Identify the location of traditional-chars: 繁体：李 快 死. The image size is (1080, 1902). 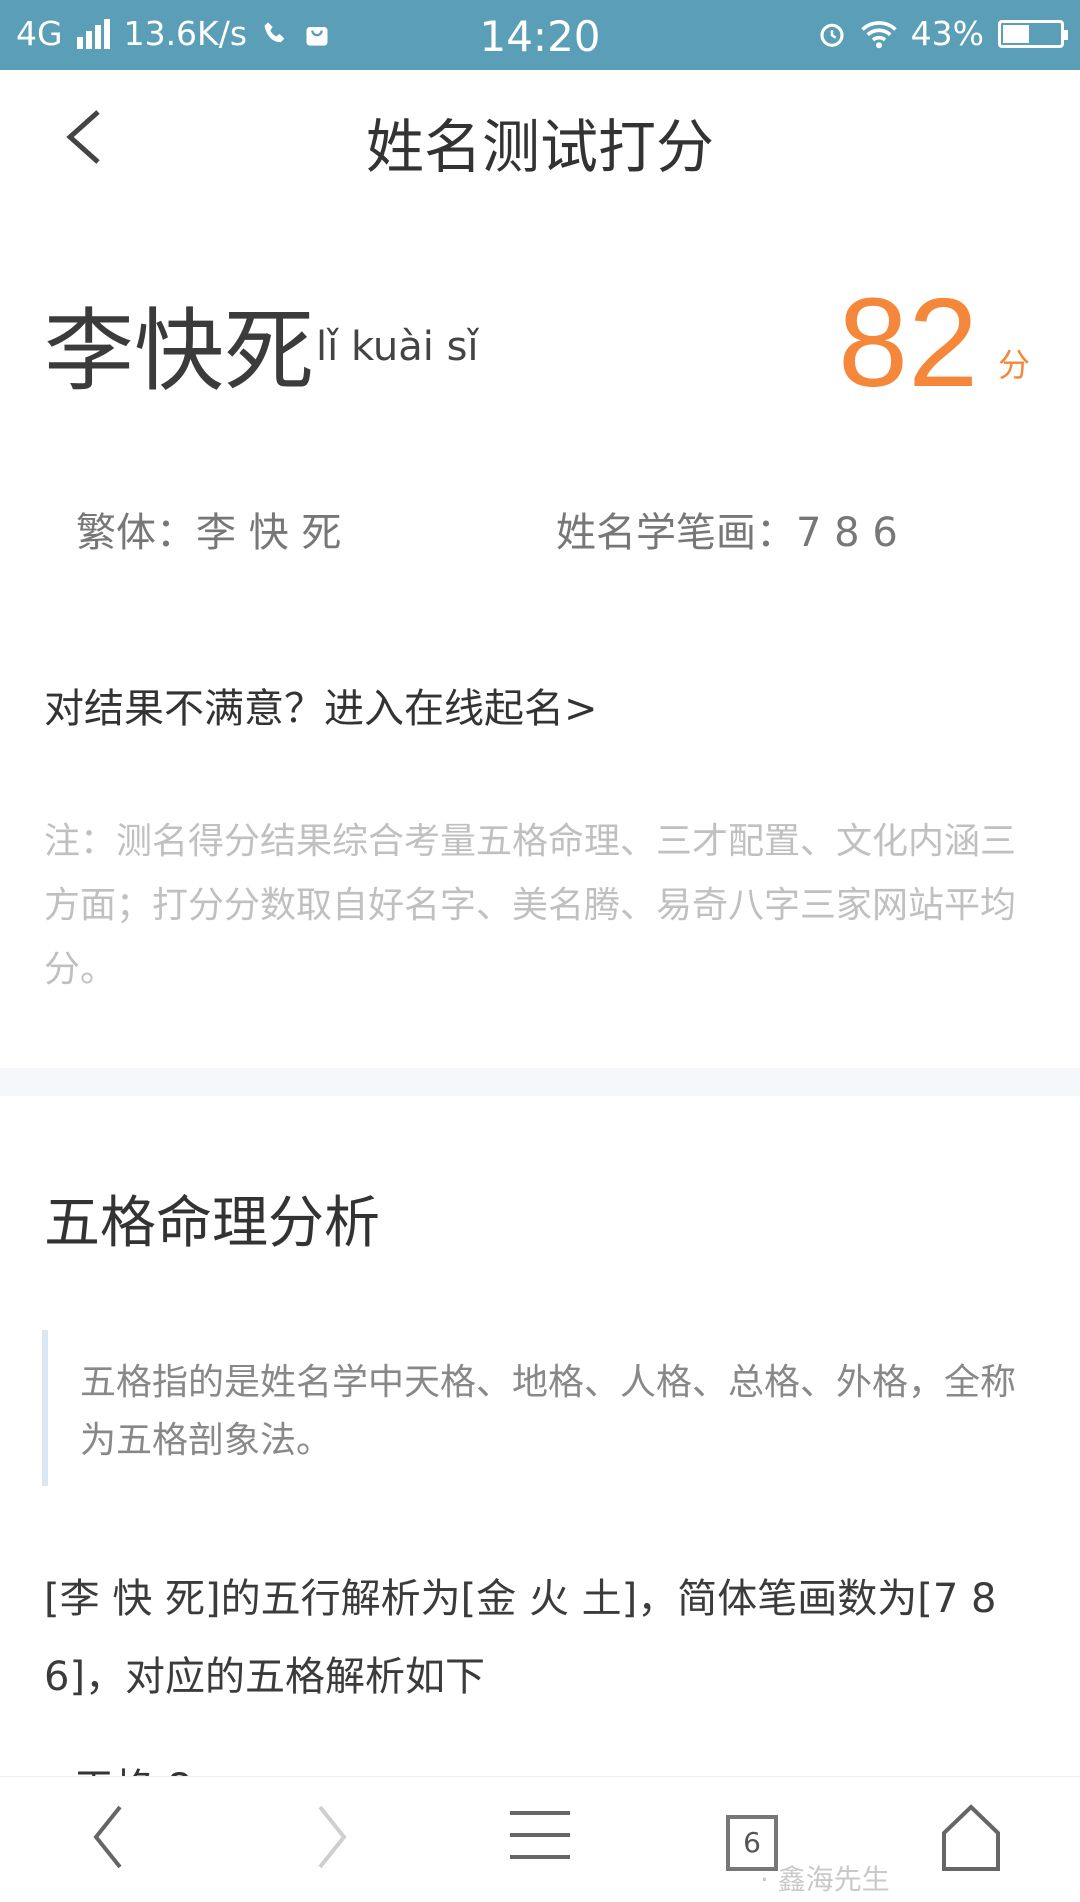
(209, 533).